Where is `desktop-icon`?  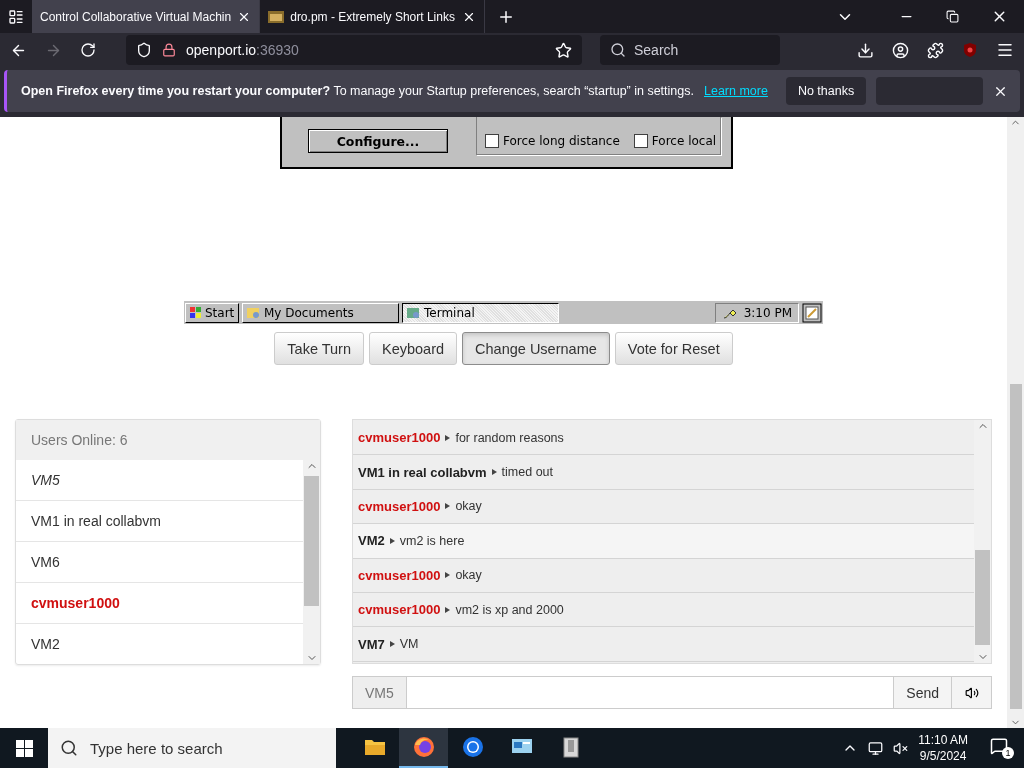 desktop-icon is located at coordinates (812, 312).